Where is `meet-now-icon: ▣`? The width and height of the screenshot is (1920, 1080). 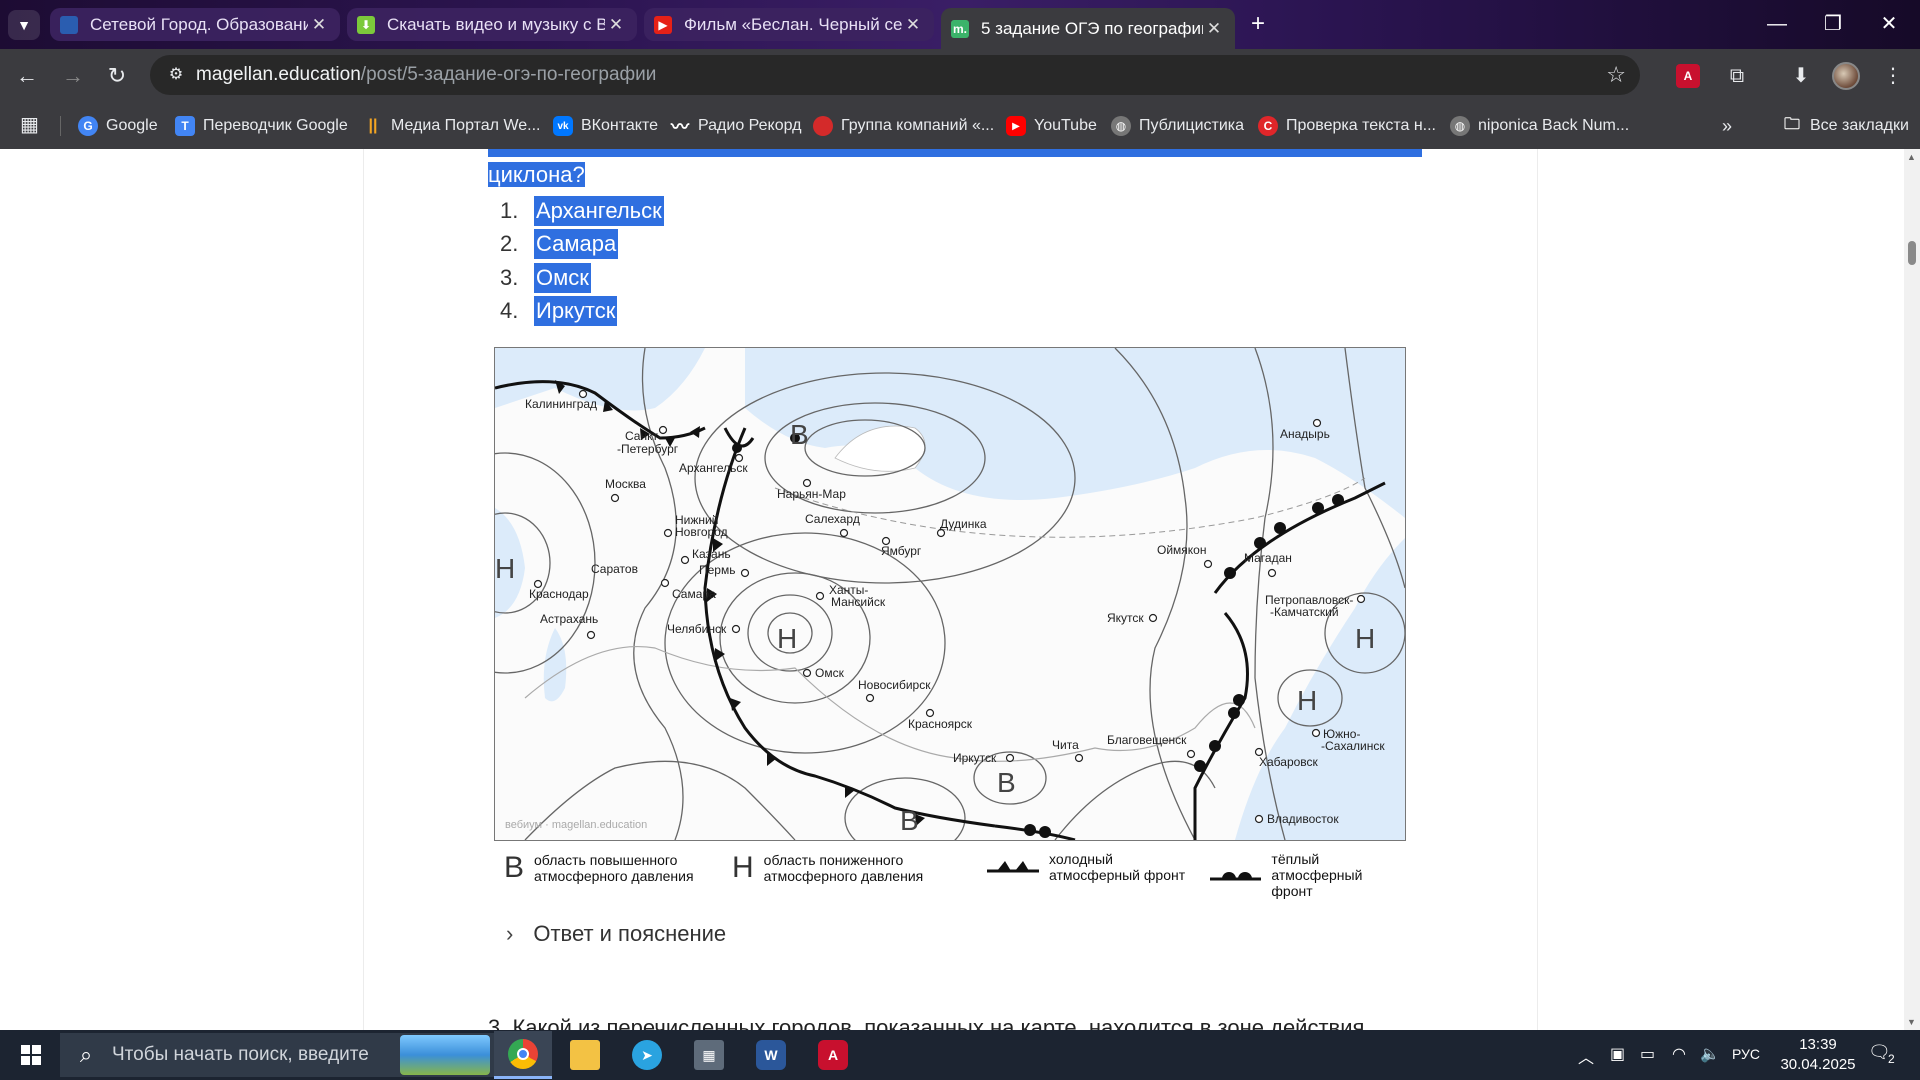 meet-now-icon: ▣ is located at coordinates (1617, 1054).